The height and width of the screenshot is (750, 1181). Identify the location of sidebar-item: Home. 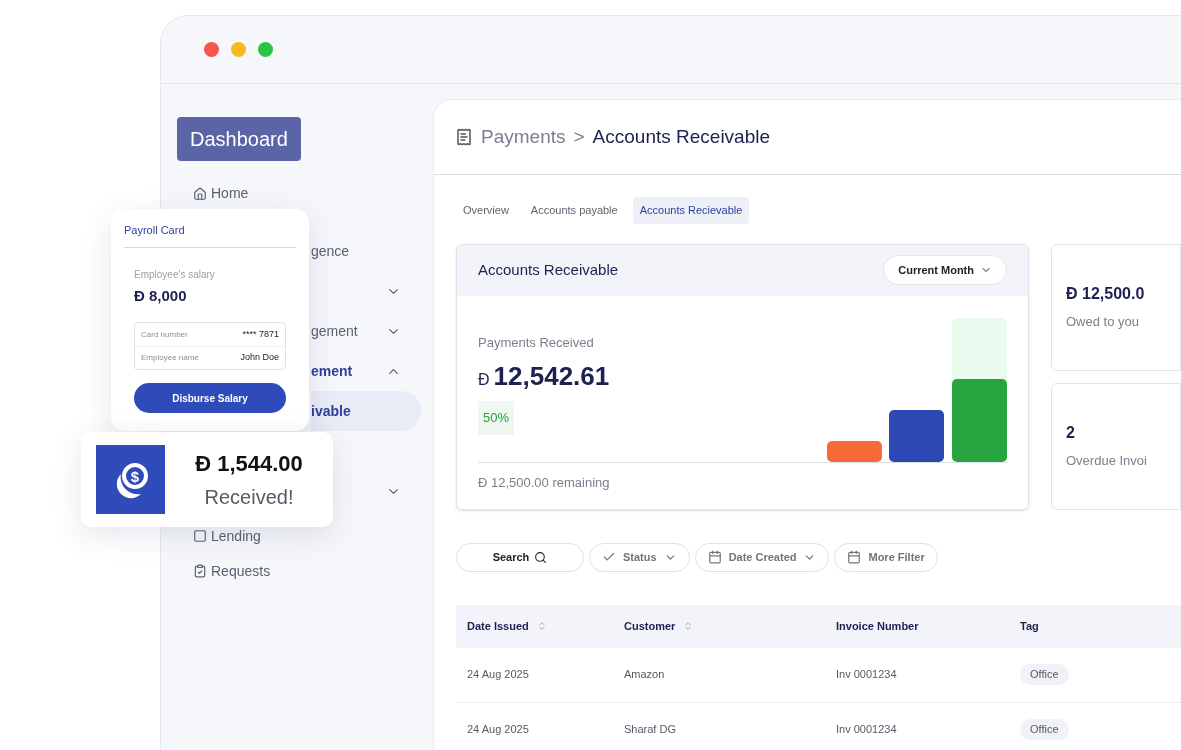
(230, 193).